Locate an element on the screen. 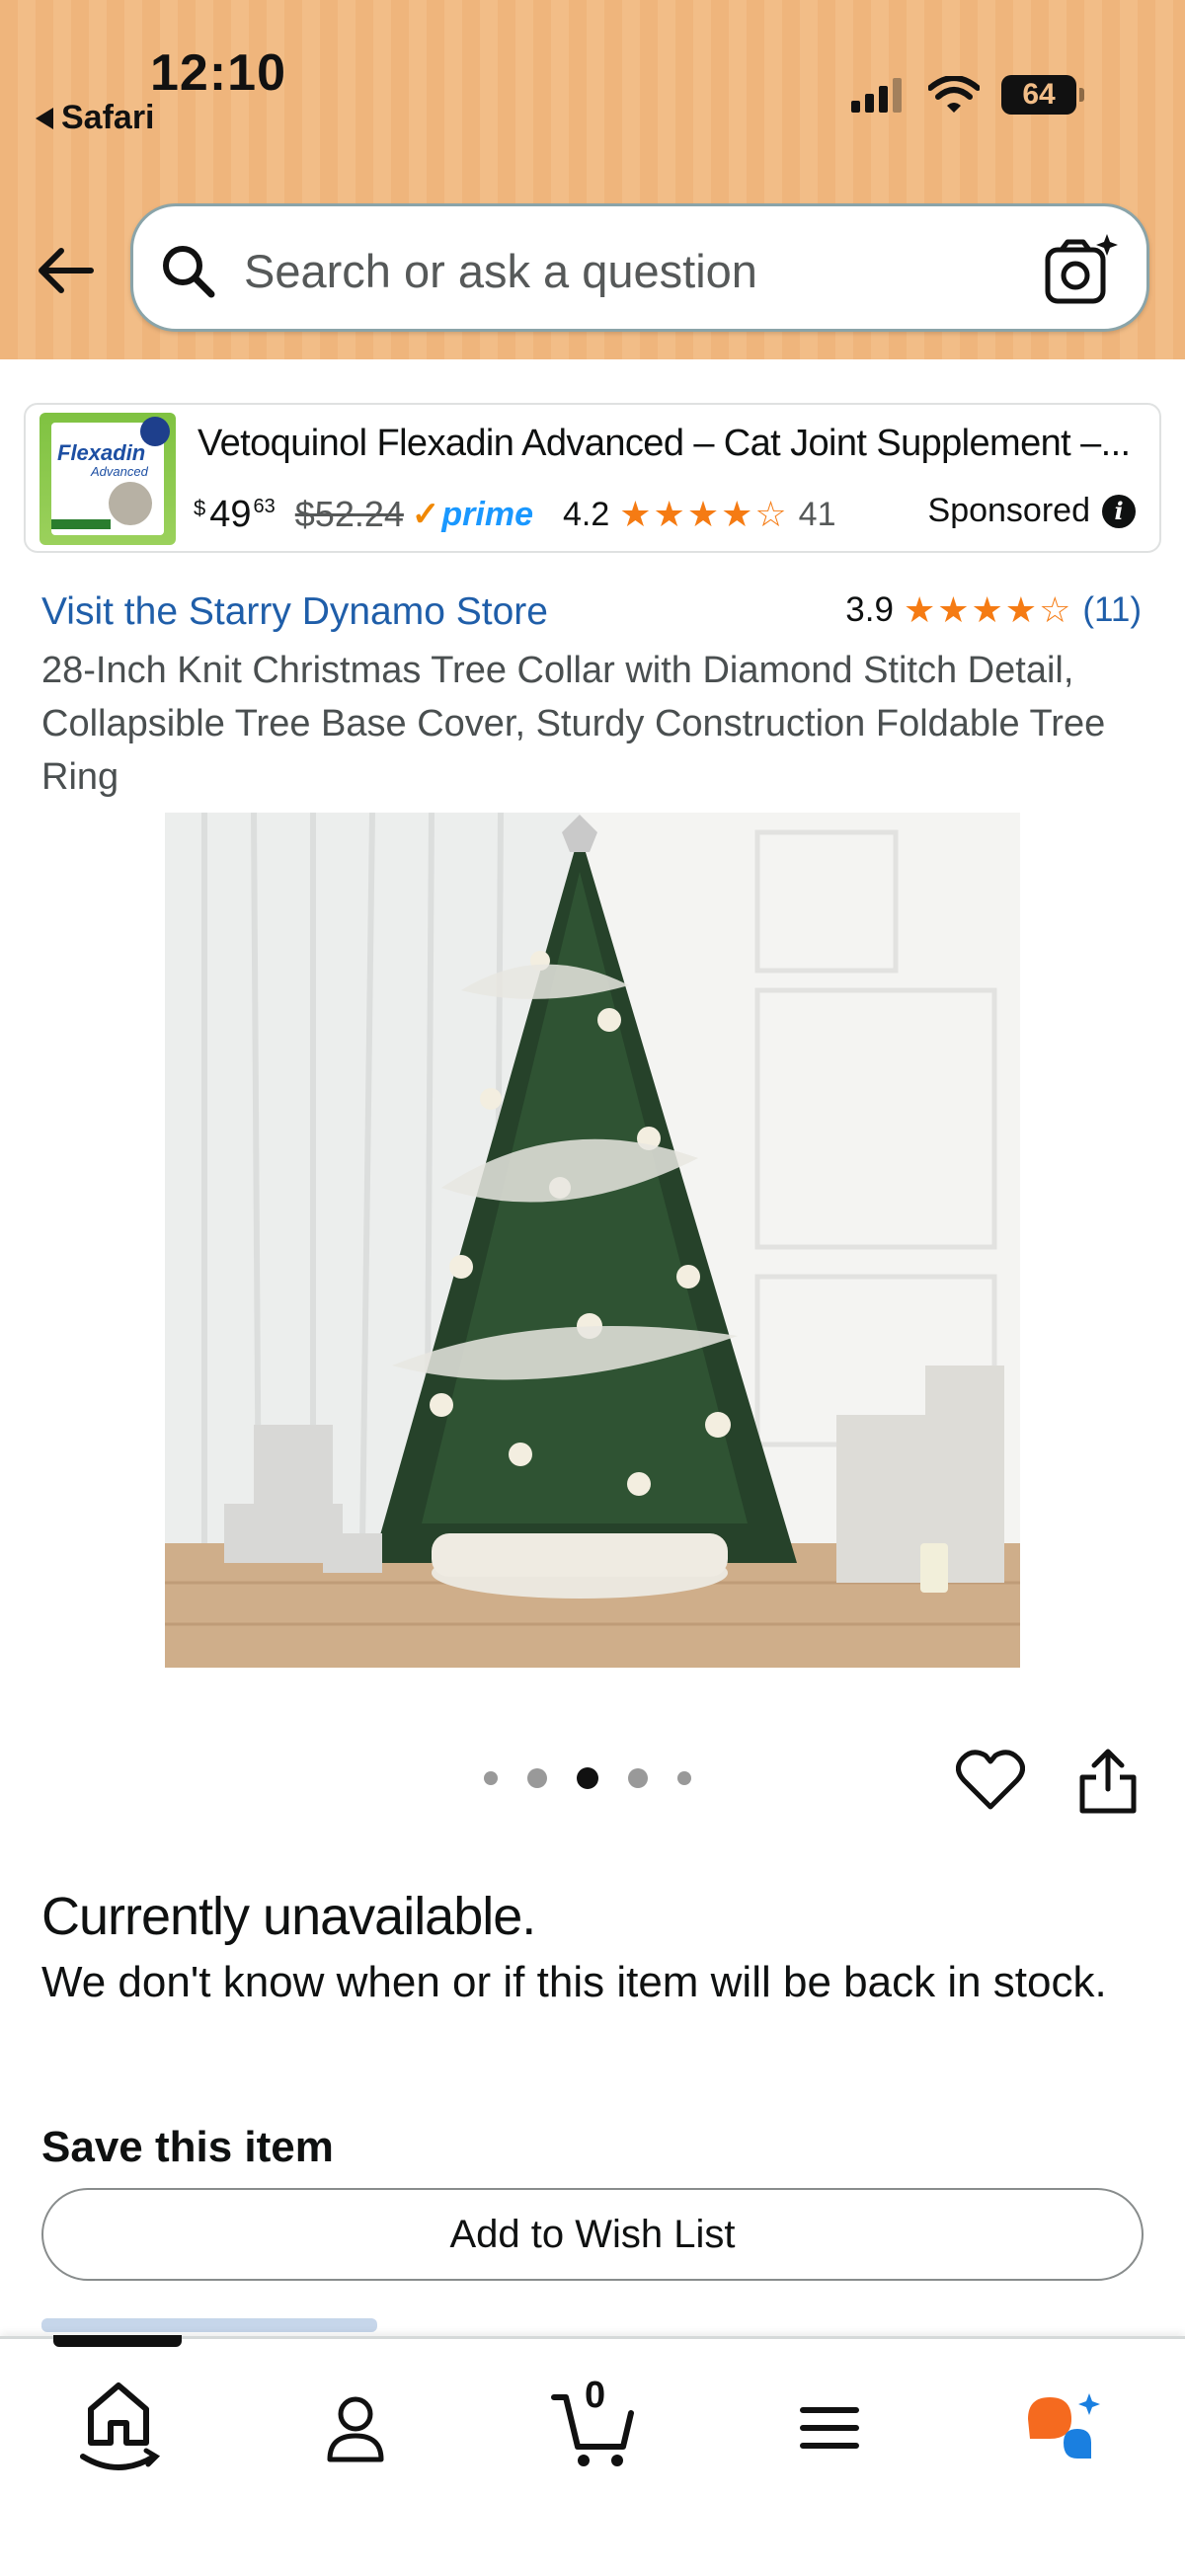  back-app-label: Safari is located at coordinates (108, 117).